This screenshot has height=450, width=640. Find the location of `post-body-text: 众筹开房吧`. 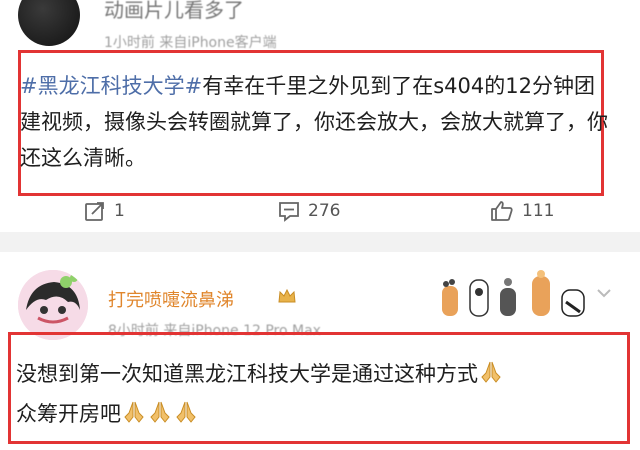

post-body-text: 众筹开房吧 is located at coordinates (68, 414).